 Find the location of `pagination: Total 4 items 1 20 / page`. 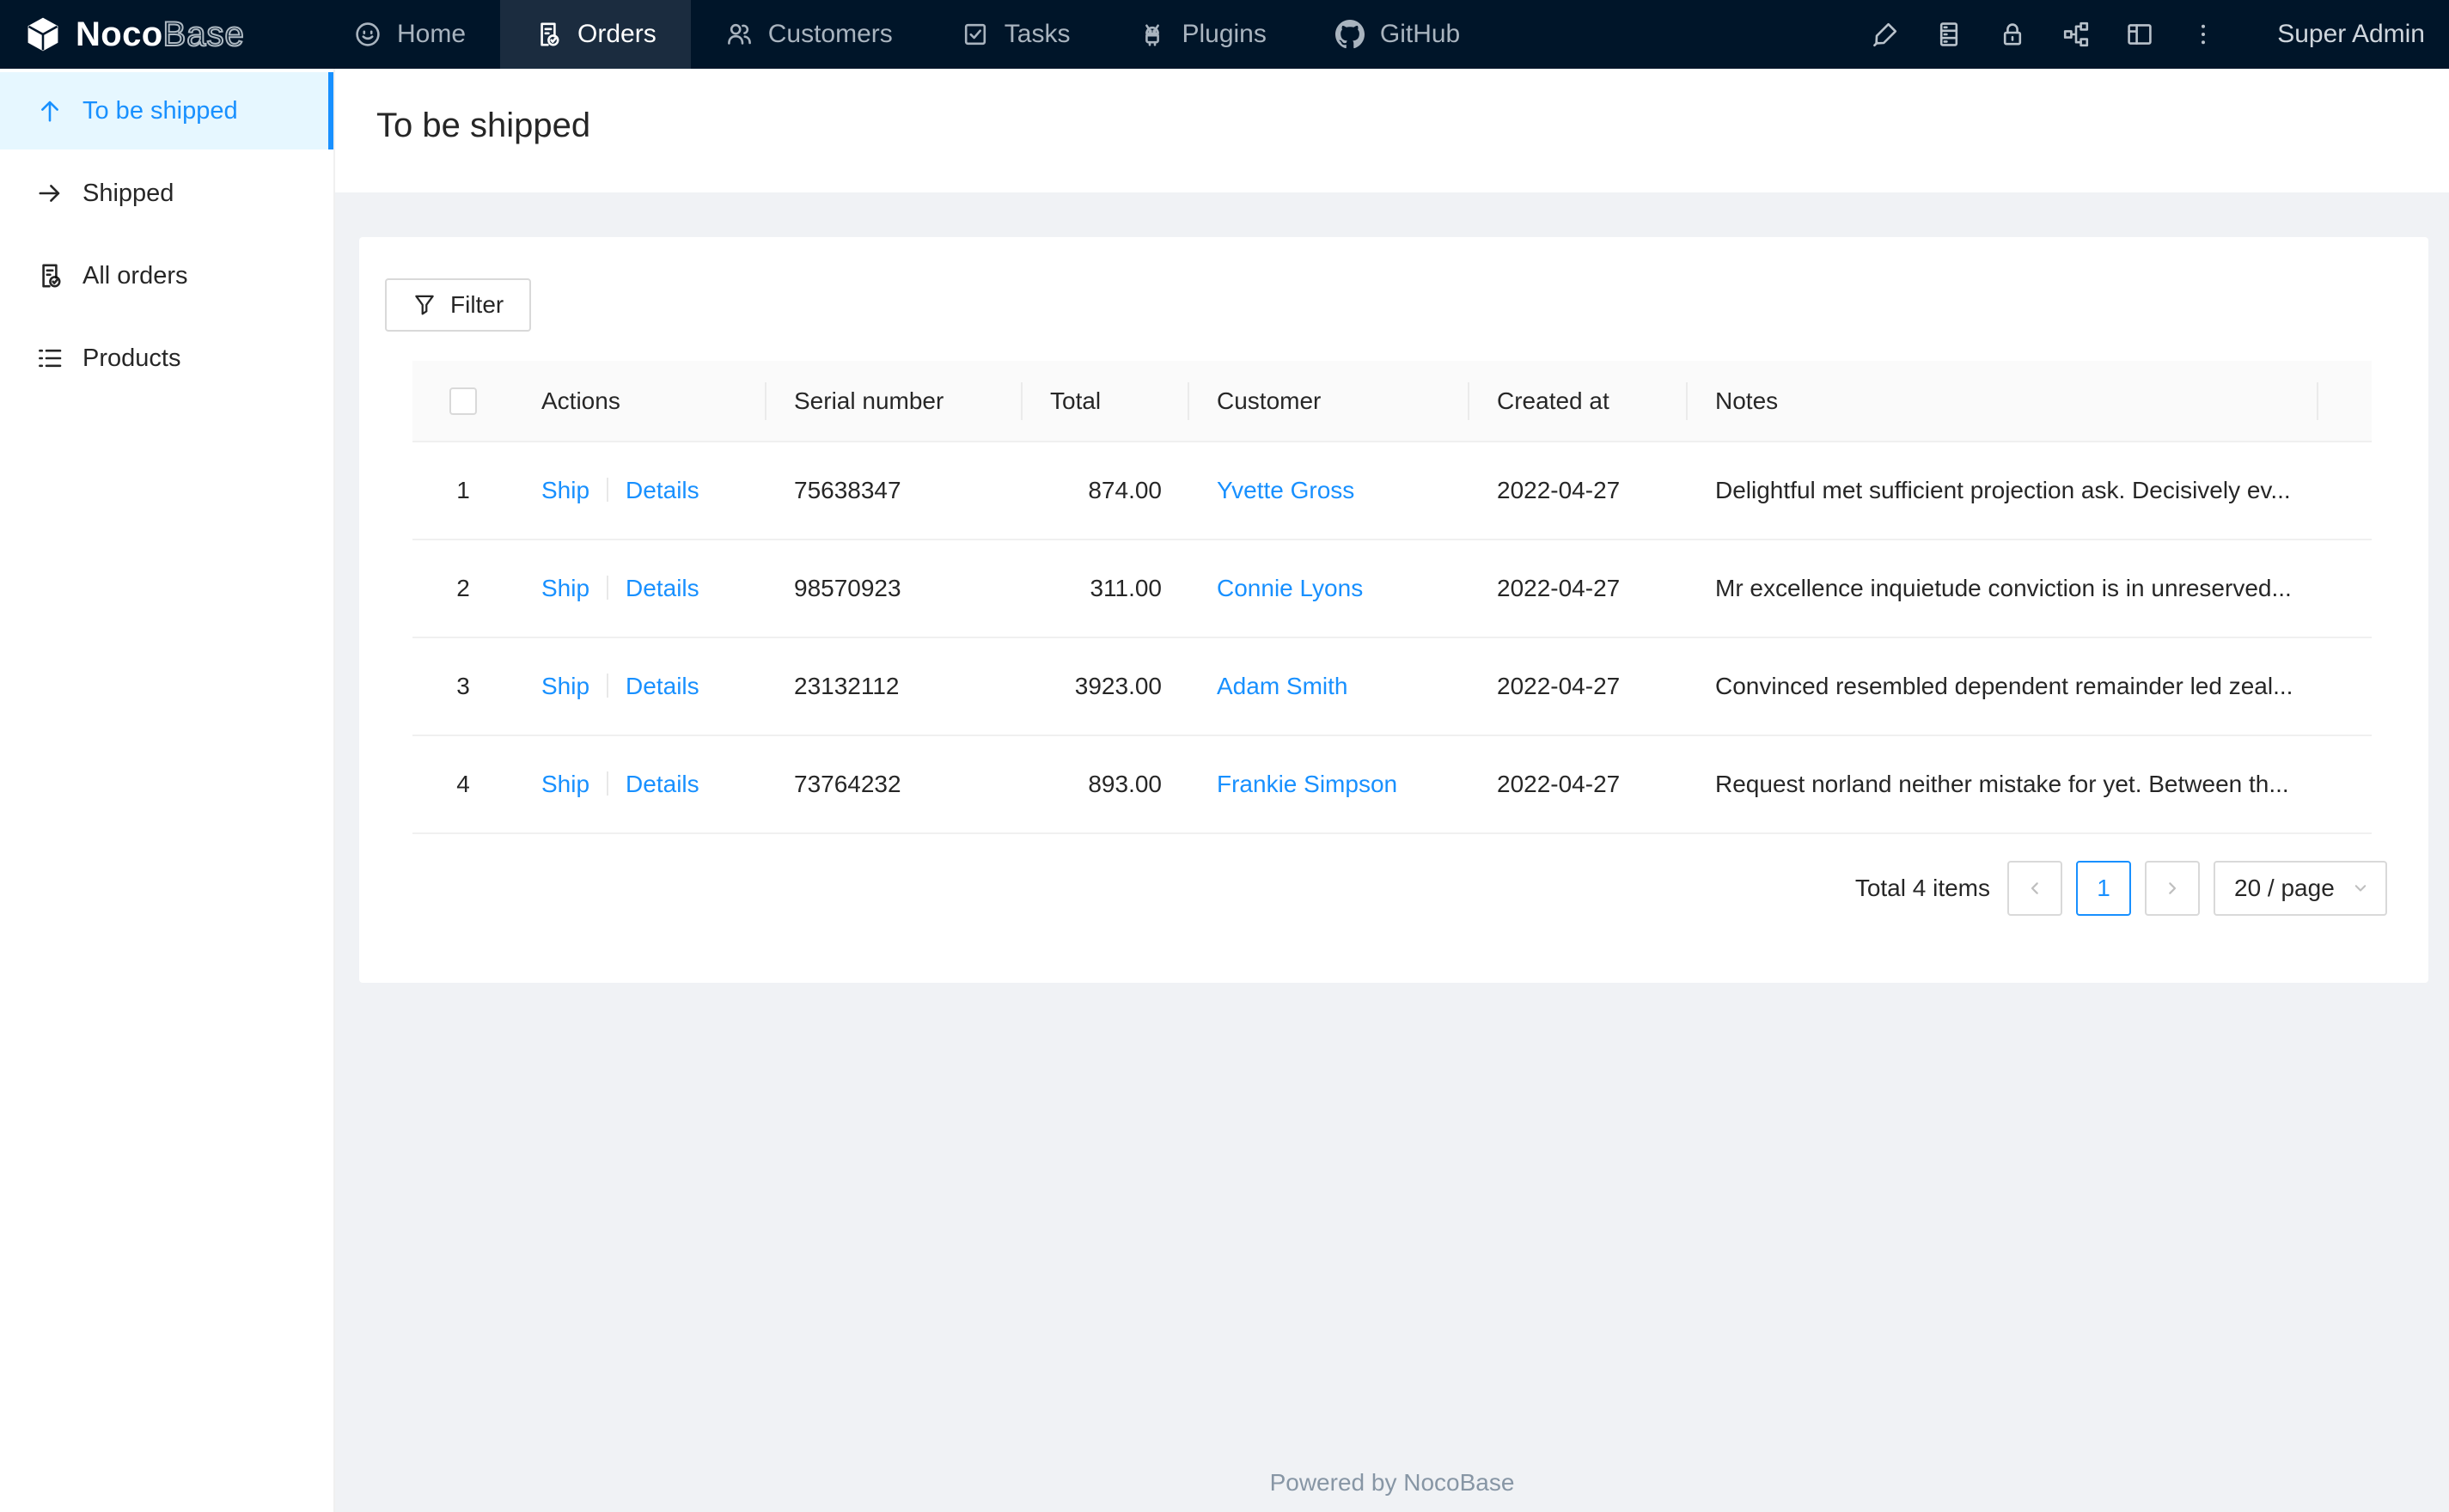

pagination: Total 4 items 1 20 / page is located at coordinates (2121, 889).